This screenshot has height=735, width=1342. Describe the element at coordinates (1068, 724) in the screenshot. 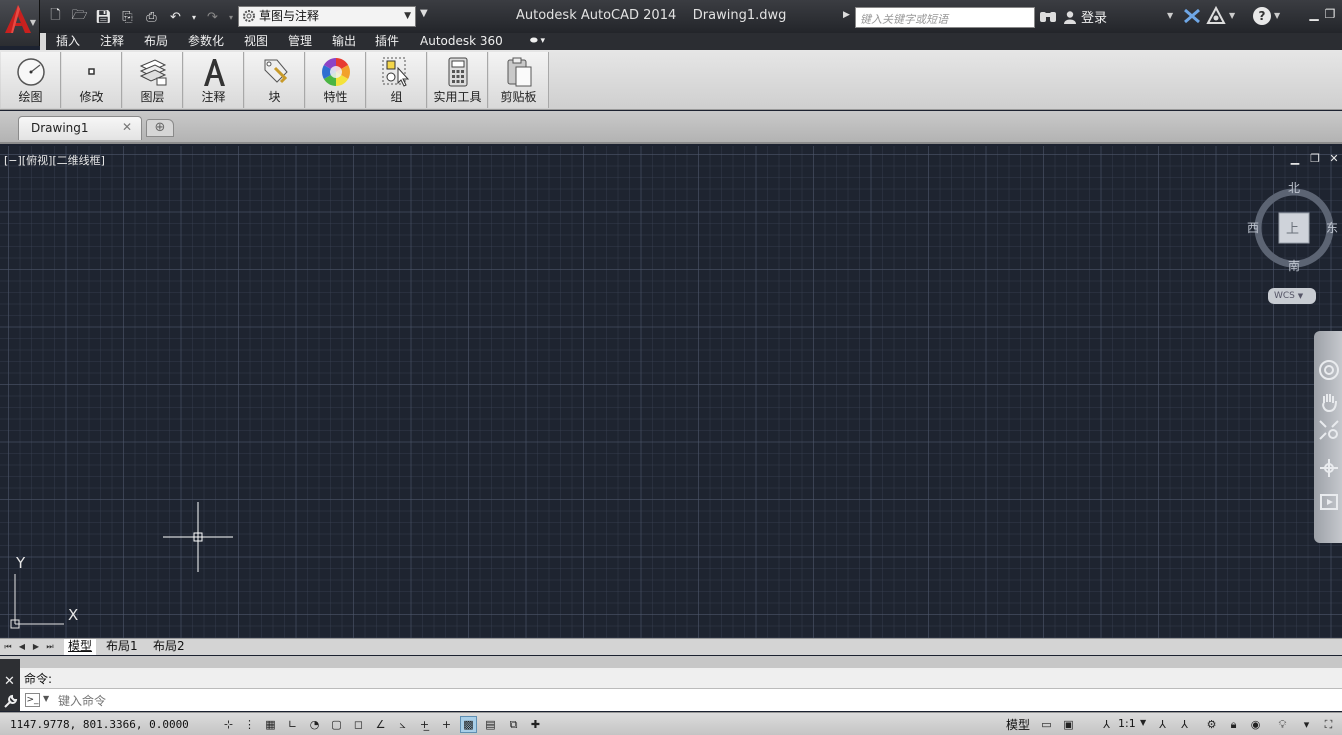

I see `quick-view-drawings-icon: ▣` at that location.